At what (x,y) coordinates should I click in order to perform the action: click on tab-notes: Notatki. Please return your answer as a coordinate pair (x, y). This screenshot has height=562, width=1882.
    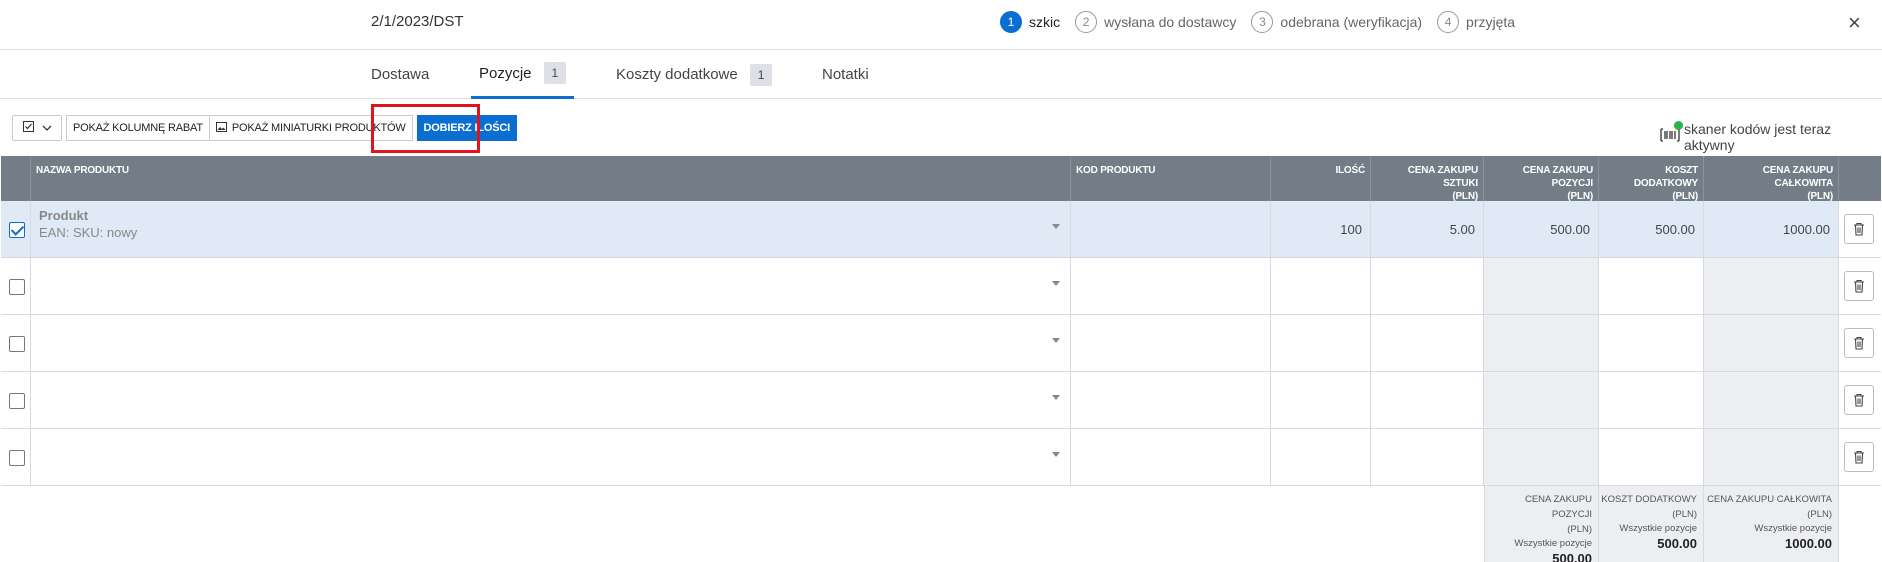
    Looking at the image, I should click on (845, 74).